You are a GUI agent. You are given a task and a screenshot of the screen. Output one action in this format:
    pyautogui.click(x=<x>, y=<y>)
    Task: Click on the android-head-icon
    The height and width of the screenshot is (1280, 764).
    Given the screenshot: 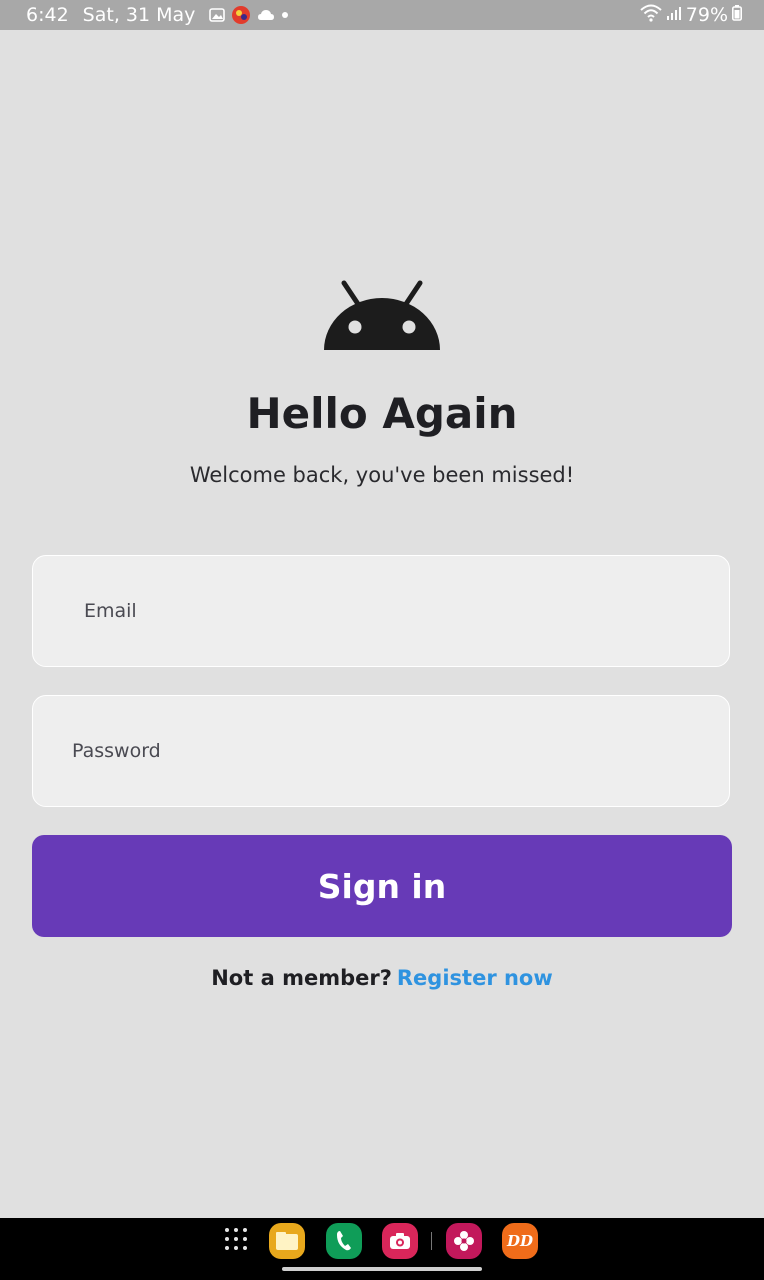 What is the action you would take?
    pyautogui.click(x=382, y=316)
    